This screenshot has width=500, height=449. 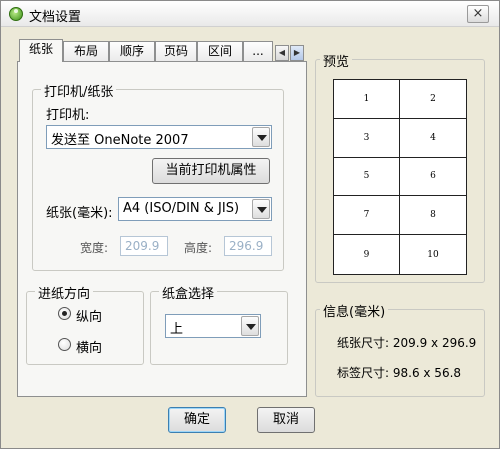 What do you see at coordinates (407, 343) in the screenshot?
I see `paper-size-info: 纸张尺寸: 209.9 x 296.9` at bounding box center [407, 343].